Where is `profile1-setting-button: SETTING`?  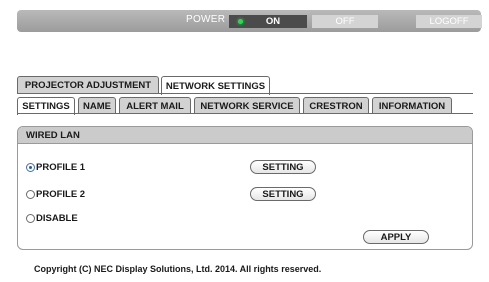 profile1-setting-button: SETTING is located at coordinates (283, 167).